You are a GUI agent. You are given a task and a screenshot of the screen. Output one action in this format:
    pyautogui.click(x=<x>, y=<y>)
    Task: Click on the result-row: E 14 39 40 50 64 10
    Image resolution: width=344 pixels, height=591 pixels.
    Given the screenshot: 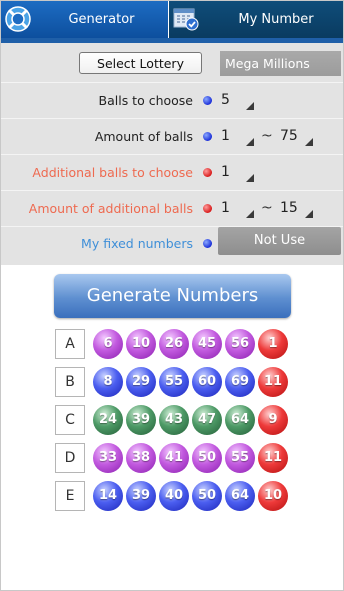 What is the action you would take?
    pyautogui.click(x=175, y=496)
    